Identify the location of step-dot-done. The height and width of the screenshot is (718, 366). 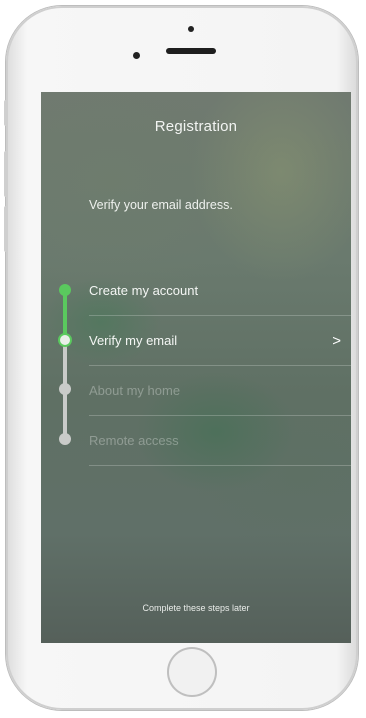
(65, 290).